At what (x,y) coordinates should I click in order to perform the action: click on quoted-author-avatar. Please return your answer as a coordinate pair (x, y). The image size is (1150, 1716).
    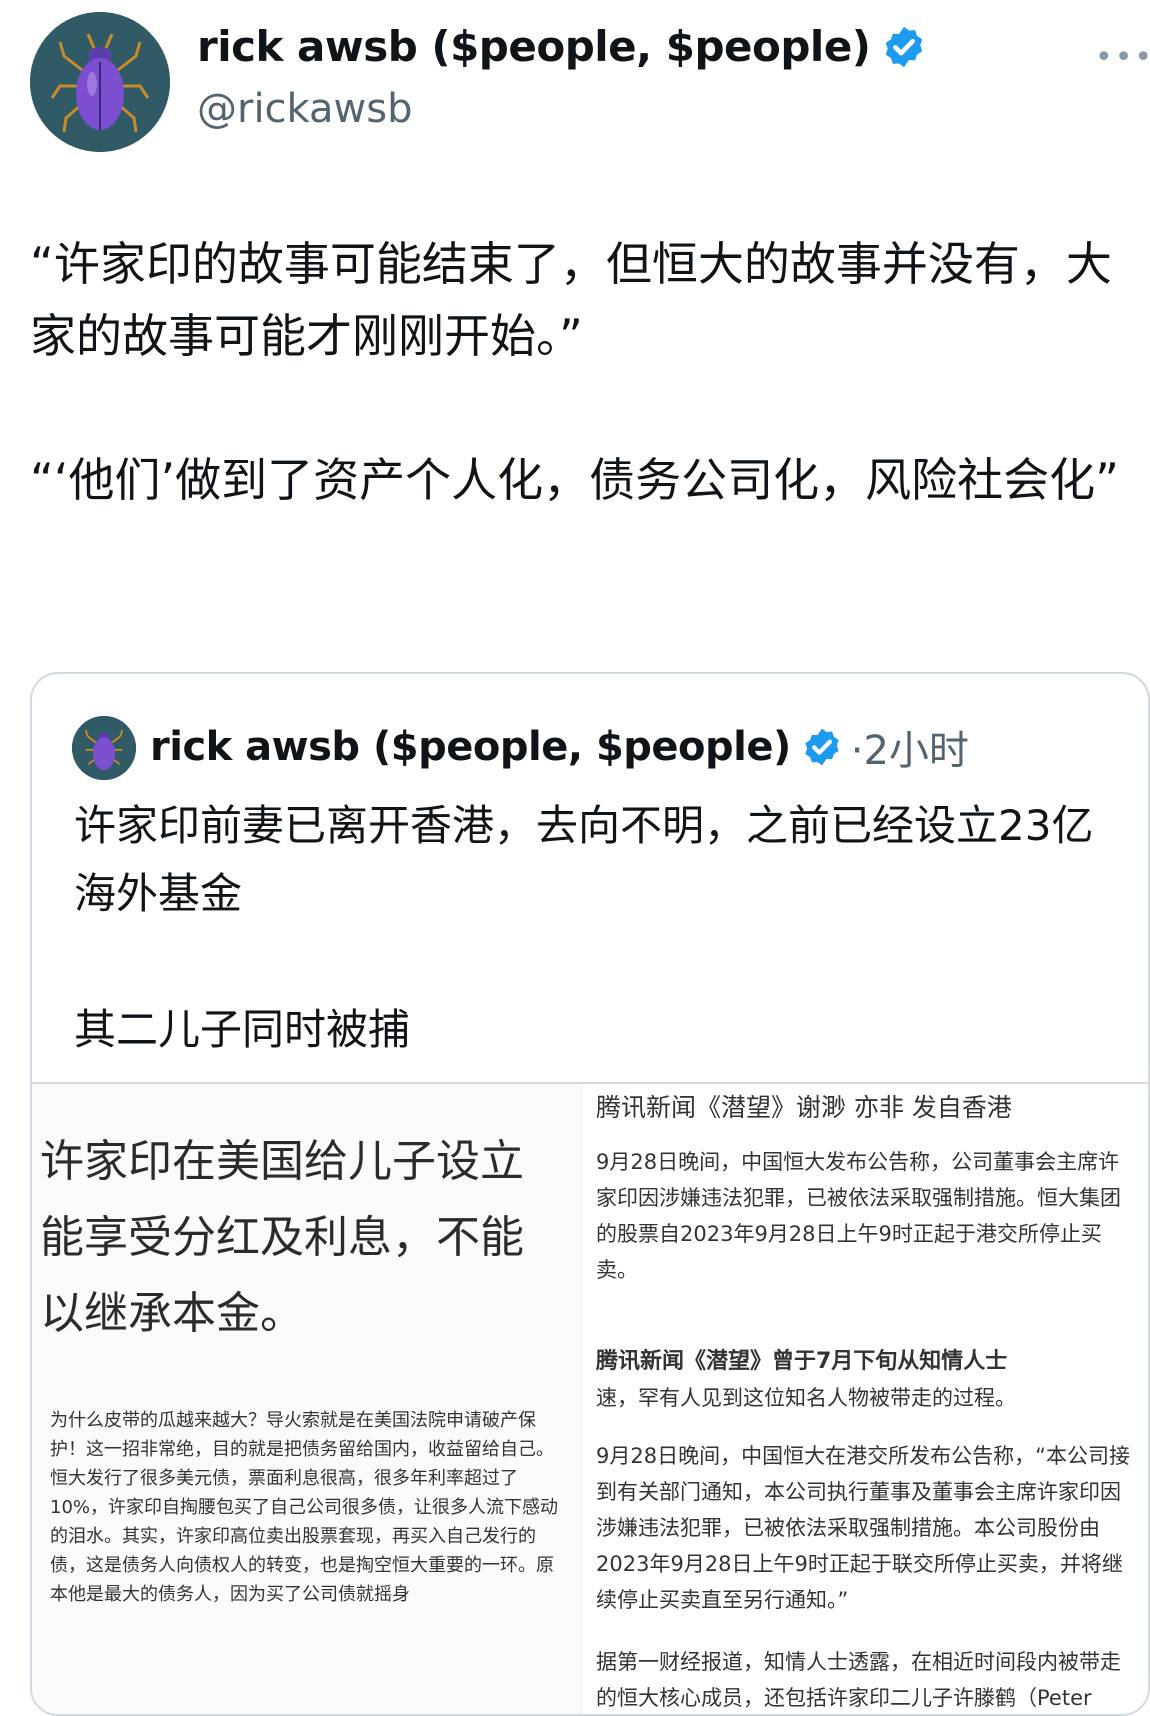
    Looking at the image, I should click on (104, 748).